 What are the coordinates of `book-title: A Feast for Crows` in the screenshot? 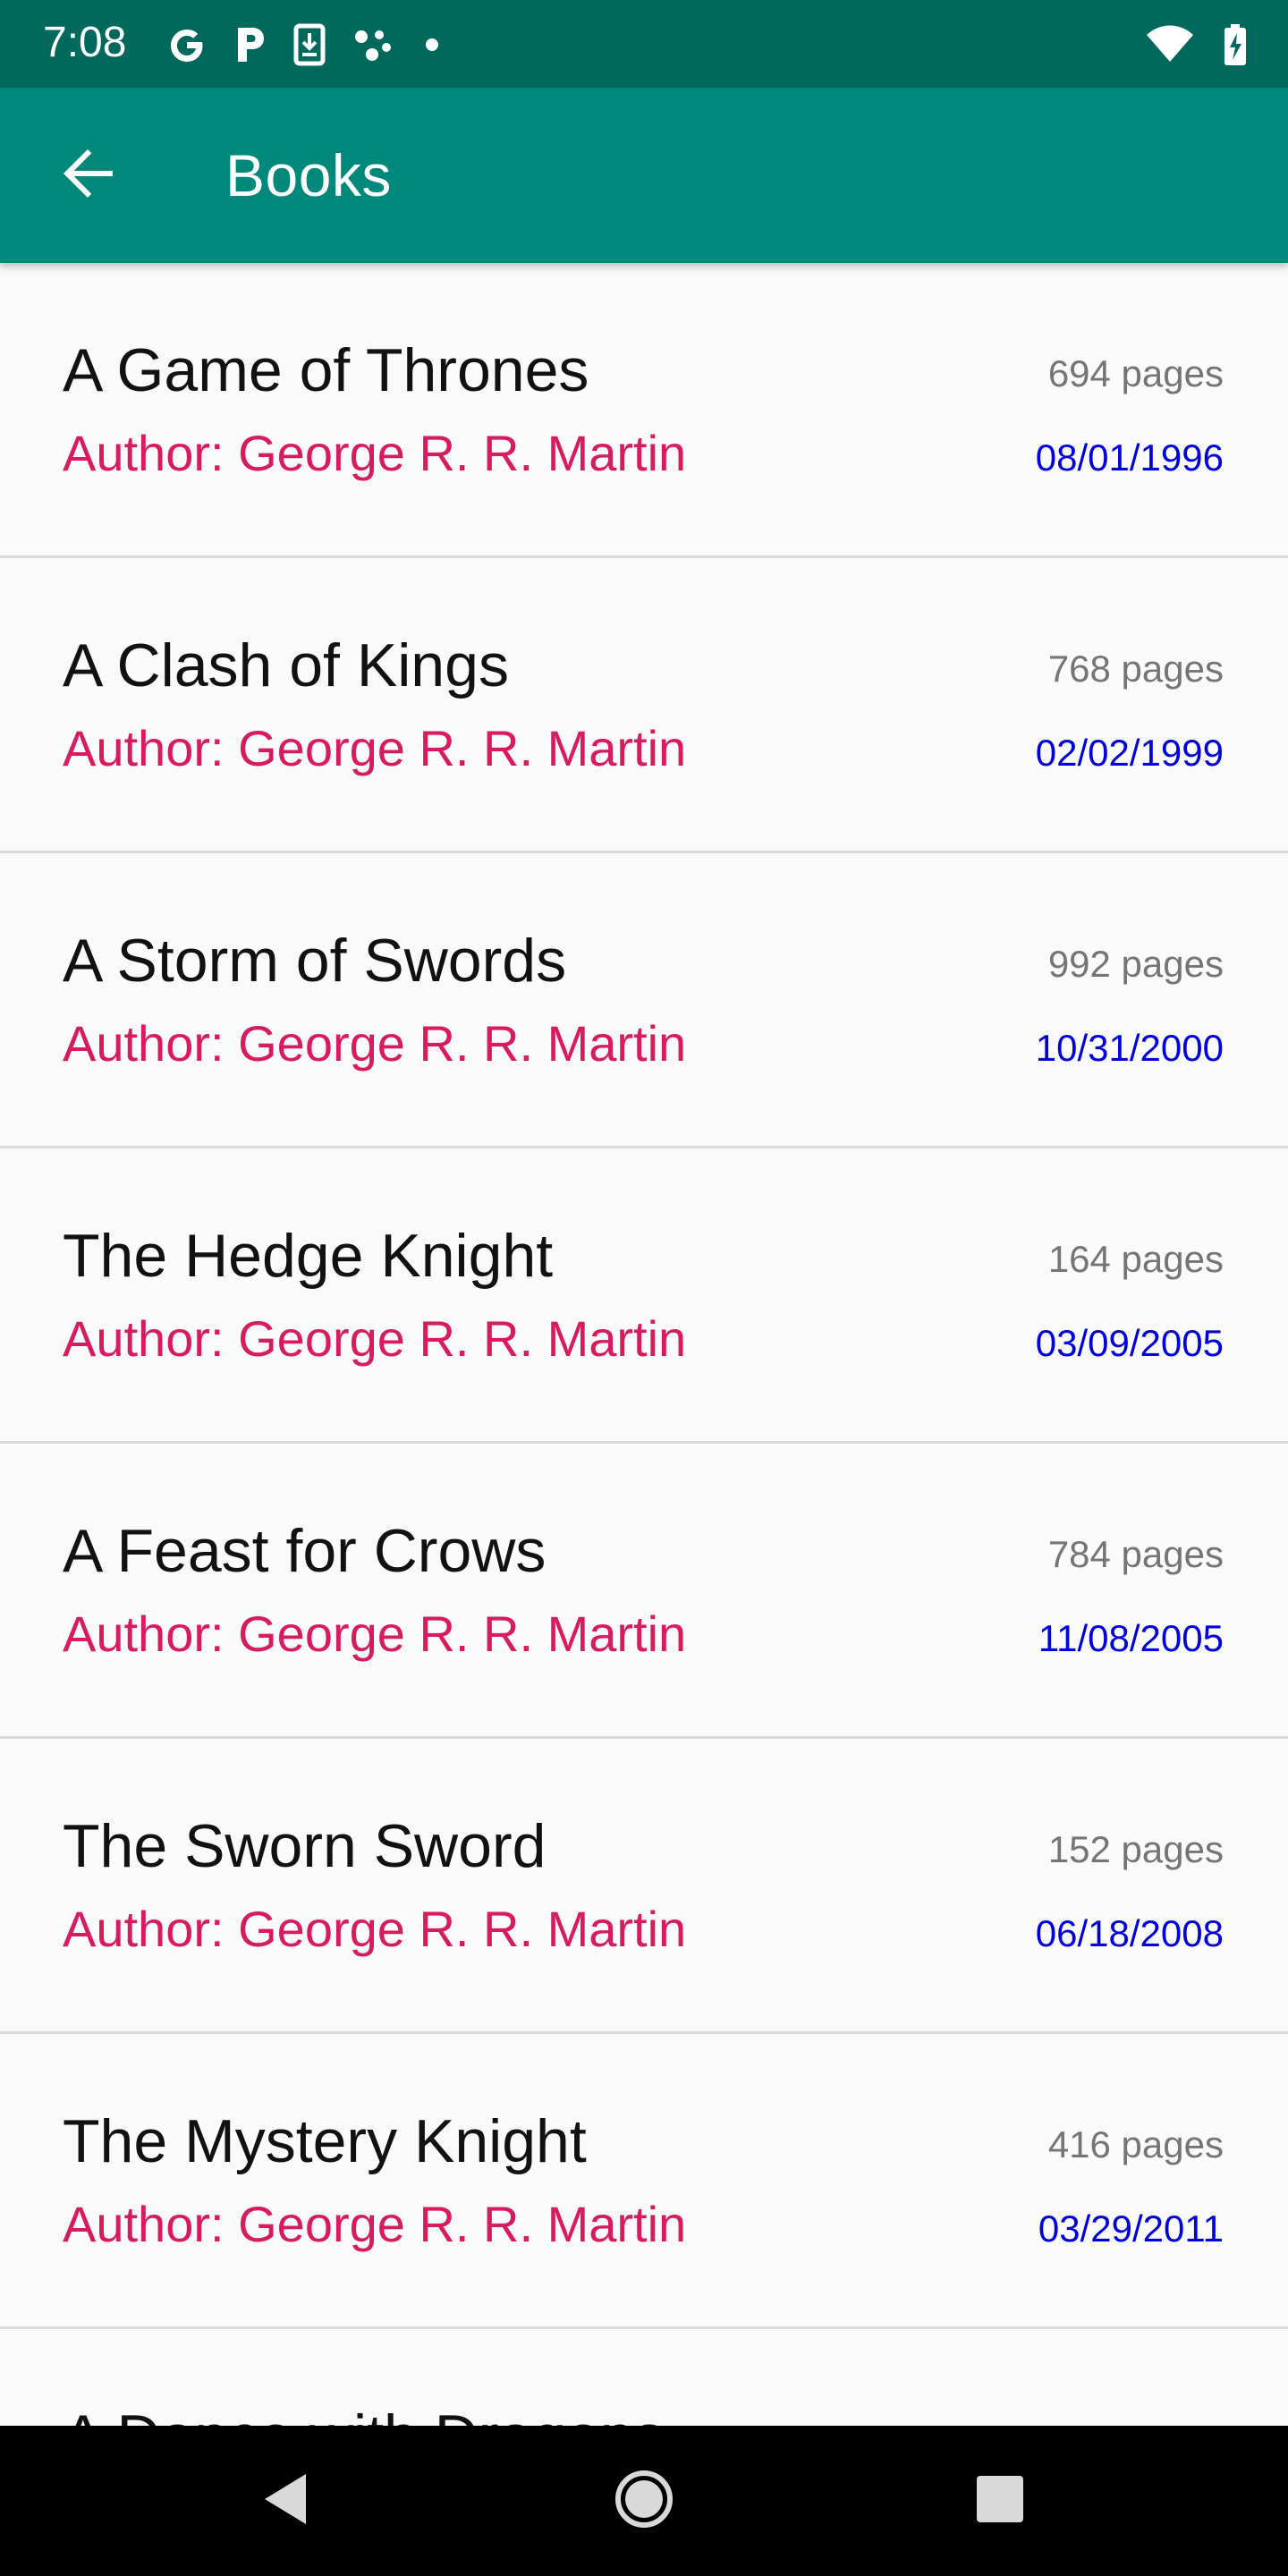 It's located at (305, 1551).